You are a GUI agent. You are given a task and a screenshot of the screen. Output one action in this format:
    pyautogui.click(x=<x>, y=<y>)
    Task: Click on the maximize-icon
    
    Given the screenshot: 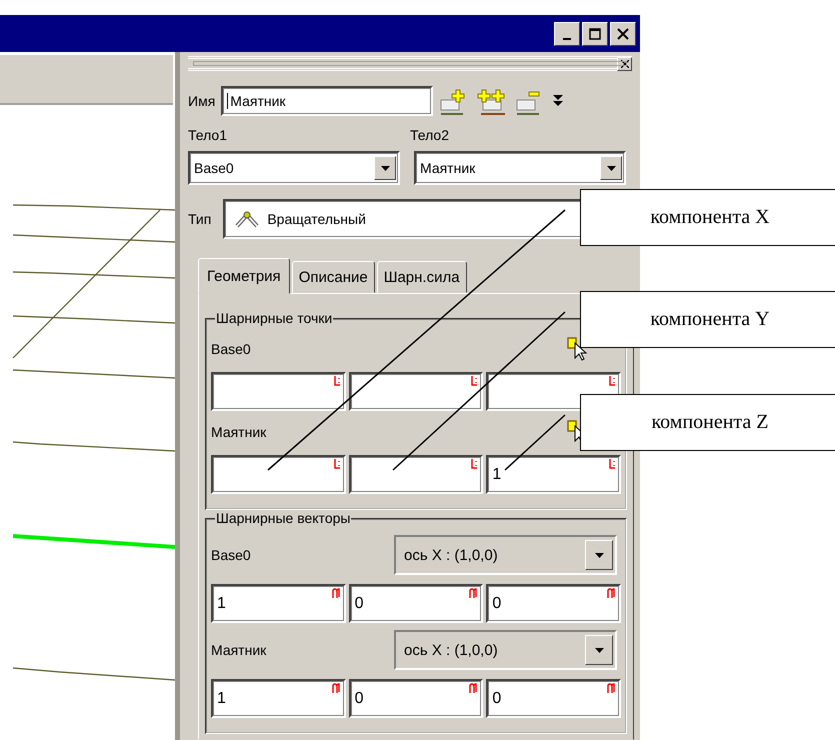 What is the action you would take?
    pyautogui.click(x=595, y=34)
    